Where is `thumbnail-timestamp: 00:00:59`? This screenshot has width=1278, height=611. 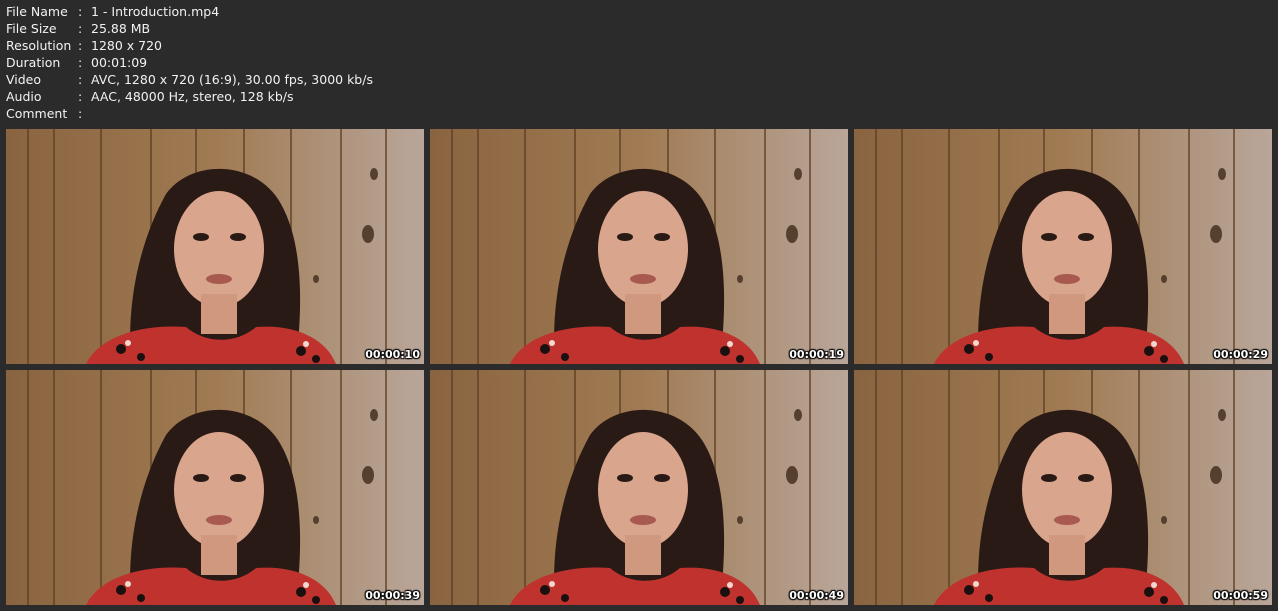
thumbnail-timestamp: 00:00:59 is located at coordinates (1240, 595).